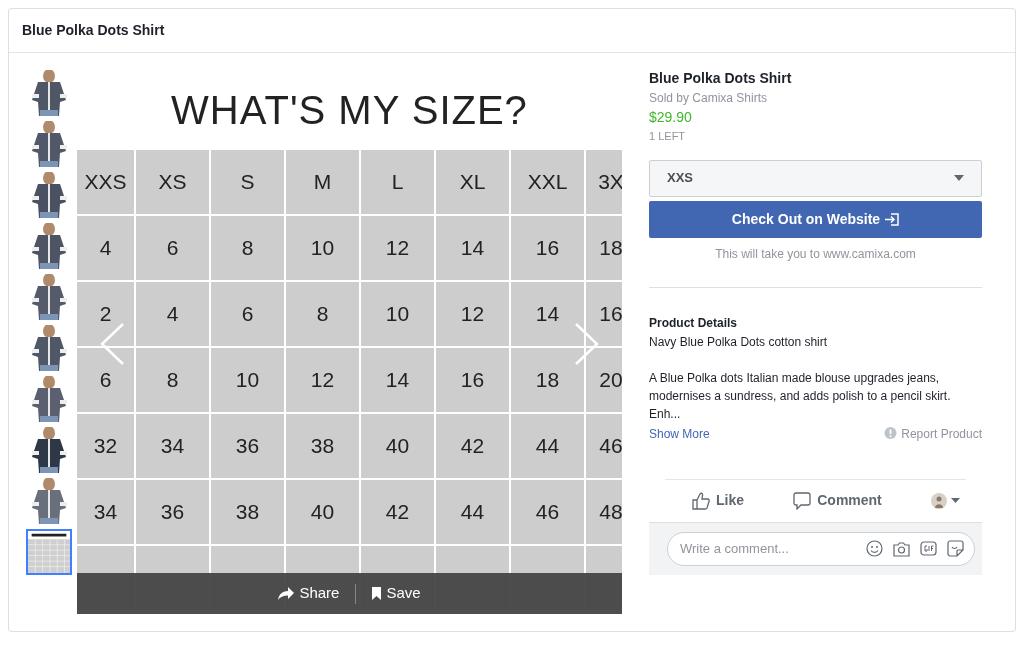 The image size is (1024, 646). What do you see at coordinates (802, 500) in the screenshot?
I see `speech-bubble-icon` at bounding box center [802, 500].